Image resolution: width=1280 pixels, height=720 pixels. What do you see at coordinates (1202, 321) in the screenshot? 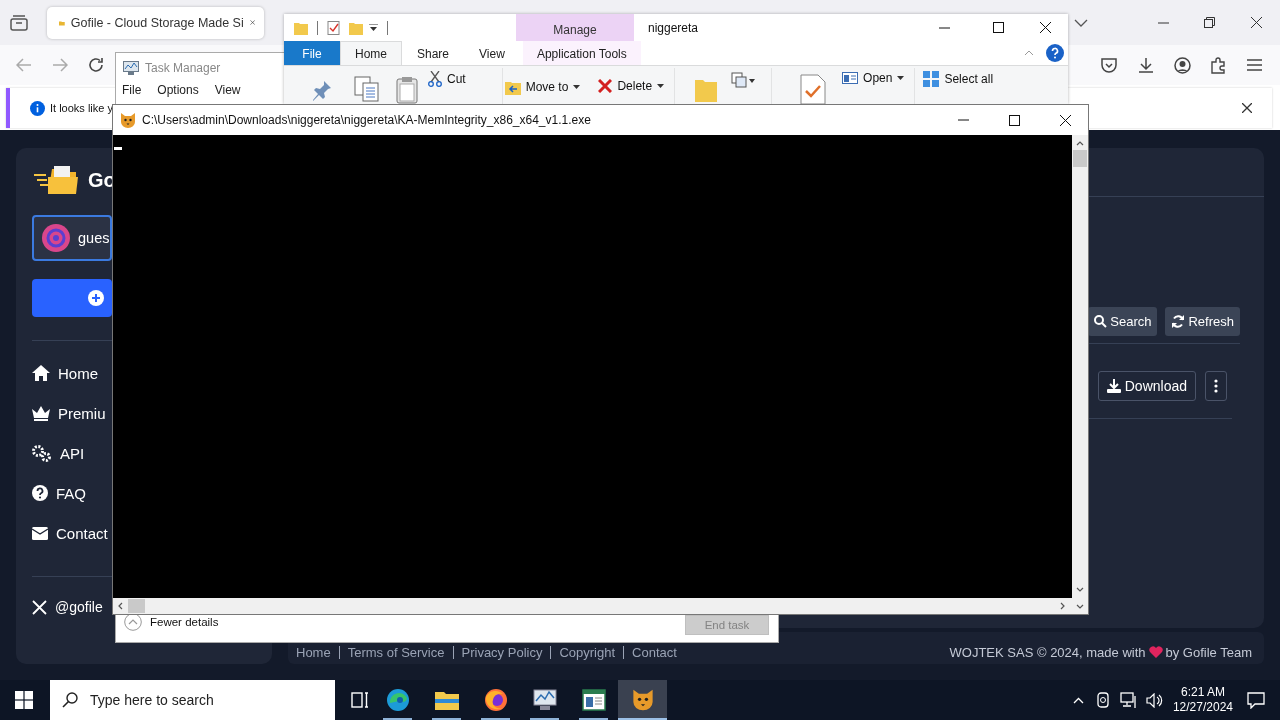
I see `toolbar-button: Refresh` at bounding box center [1202, 321].